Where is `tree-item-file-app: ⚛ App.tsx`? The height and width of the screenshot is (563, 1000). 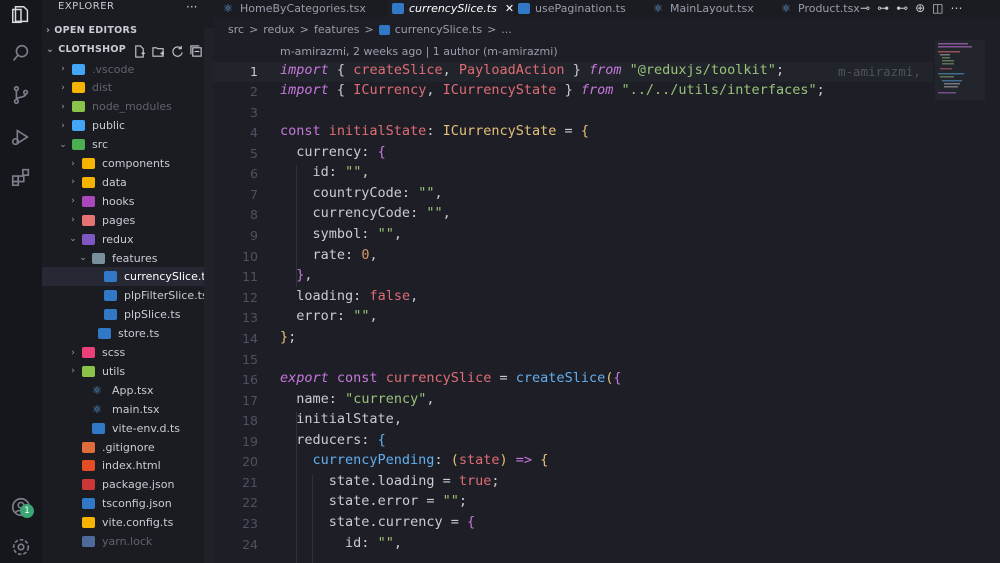
tree-item-file-app: ⚛ App.tsx is located at coordinates (116, 390).